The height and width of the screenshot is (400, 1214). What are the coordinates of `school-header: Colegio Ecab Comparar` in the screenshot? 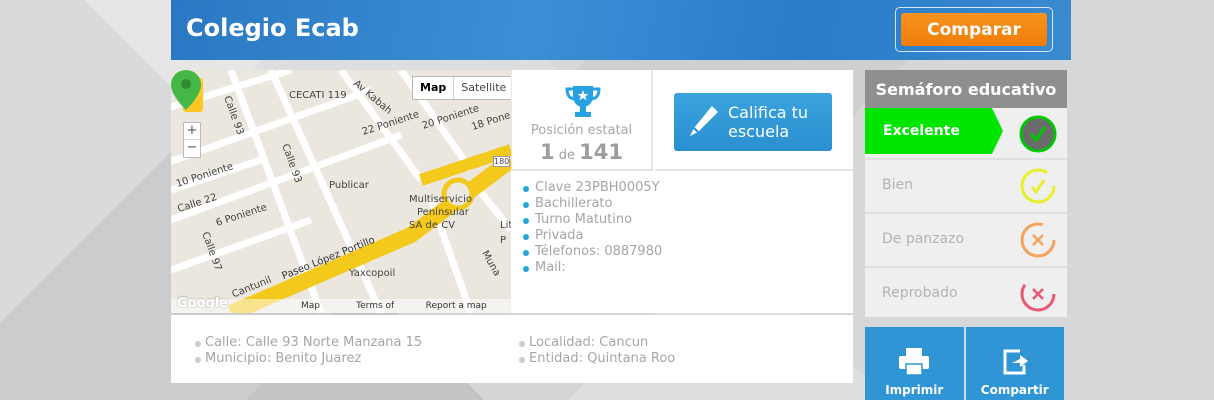 It's located at (621, 30).